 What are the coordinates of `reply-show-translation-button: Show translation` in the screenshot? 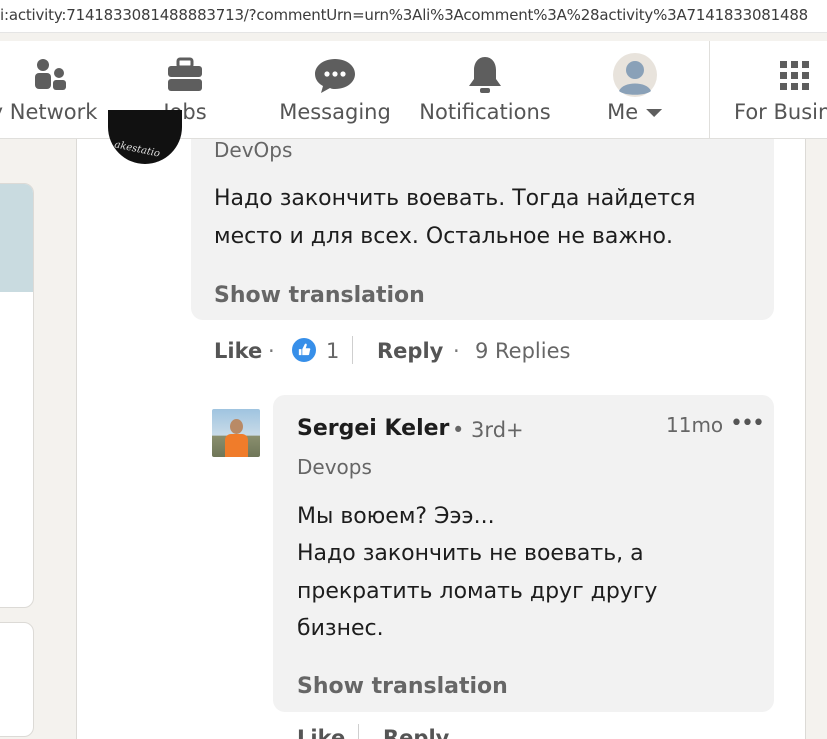 It's located at (402, 686).